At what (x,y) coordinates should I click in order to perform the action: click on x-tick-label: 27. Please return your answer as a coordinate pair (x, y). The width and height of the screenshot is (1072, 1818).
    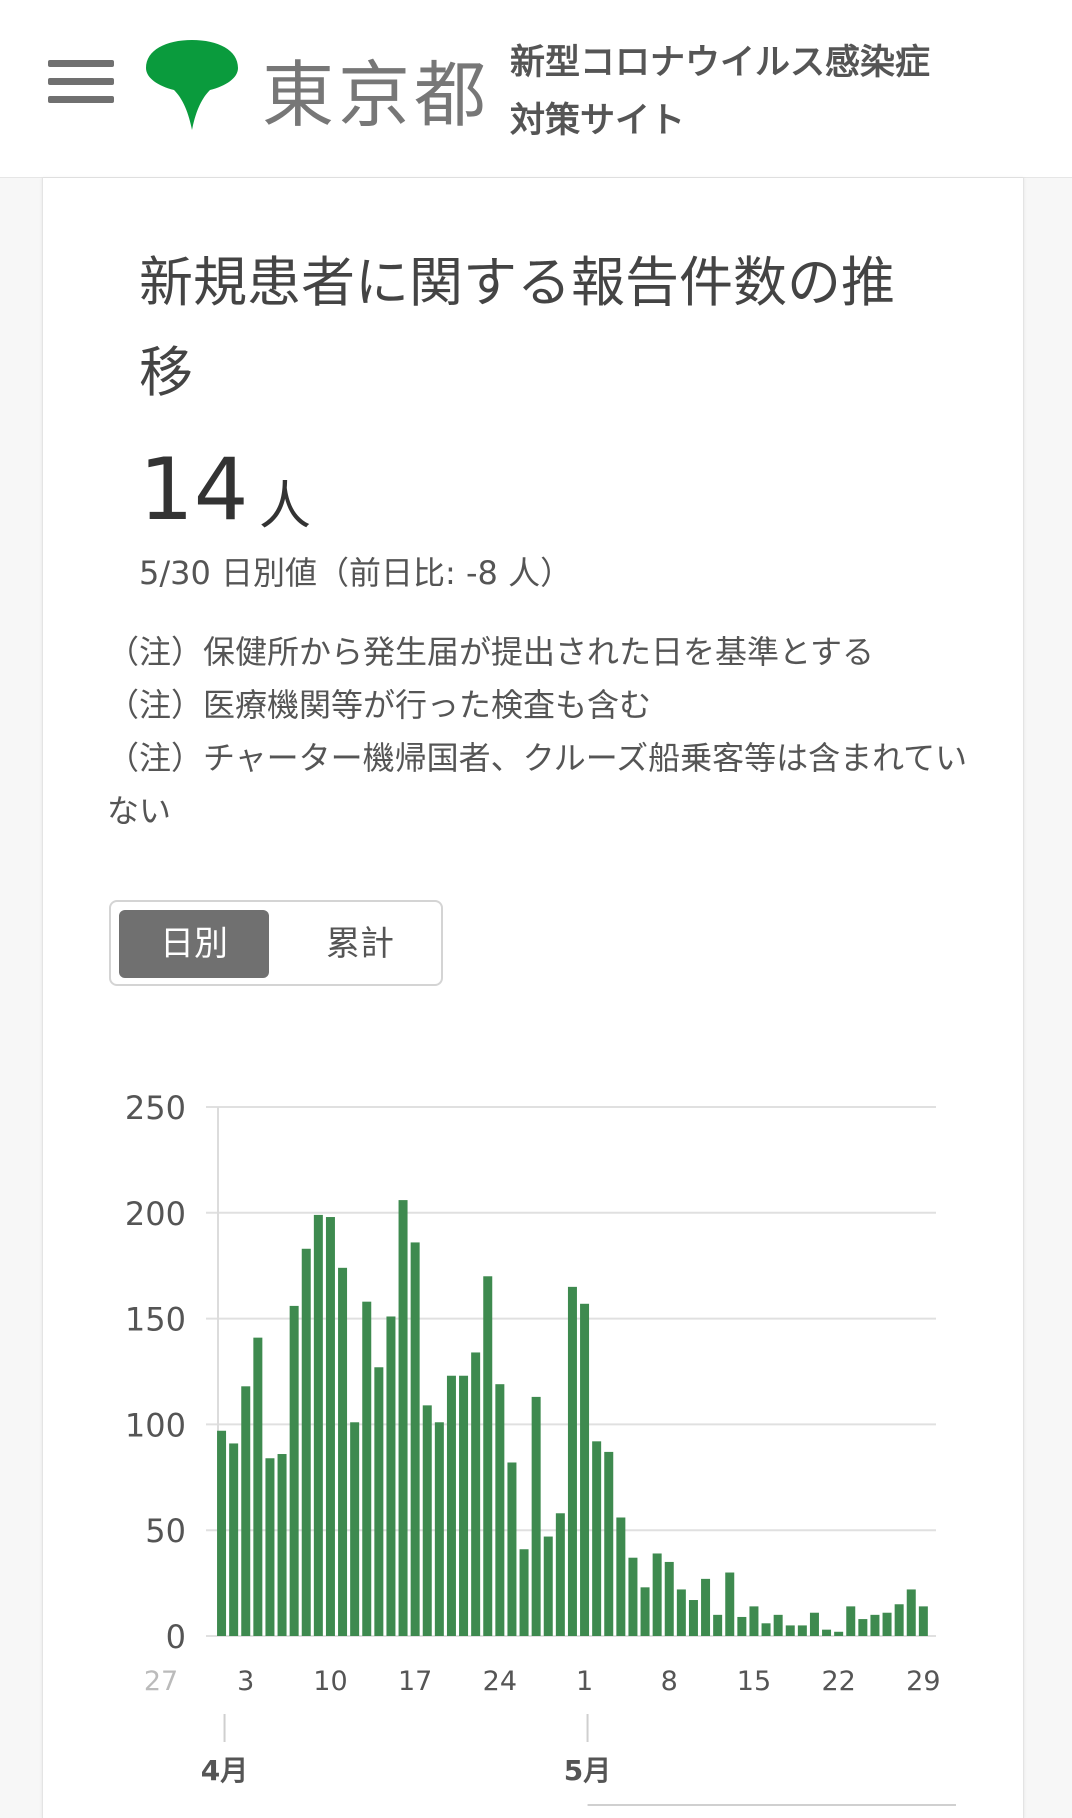
    Looking at the image, I should click on (161, 1681).